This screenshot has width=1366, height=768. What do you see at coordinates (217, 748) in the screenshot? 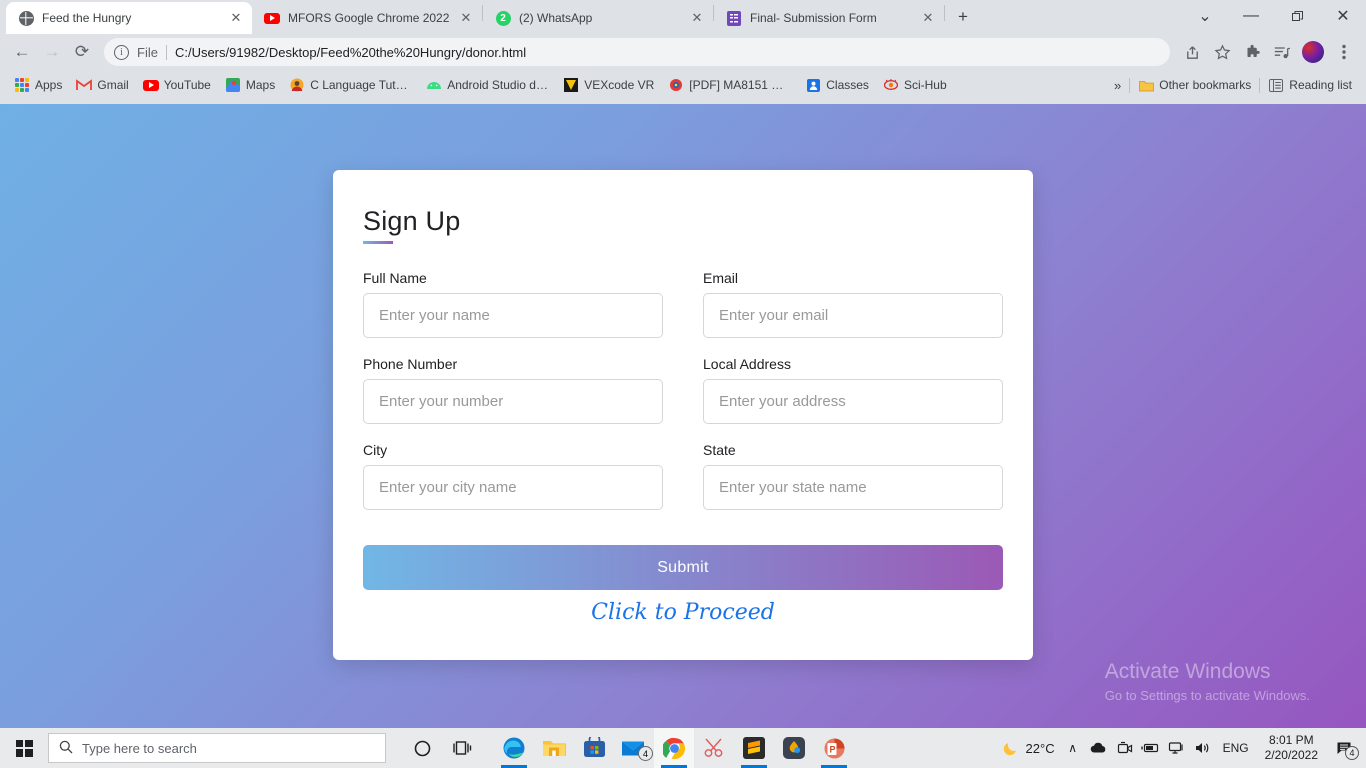
I see `taskbar-search-box: Type here to search` at bounding box center [217, 748].